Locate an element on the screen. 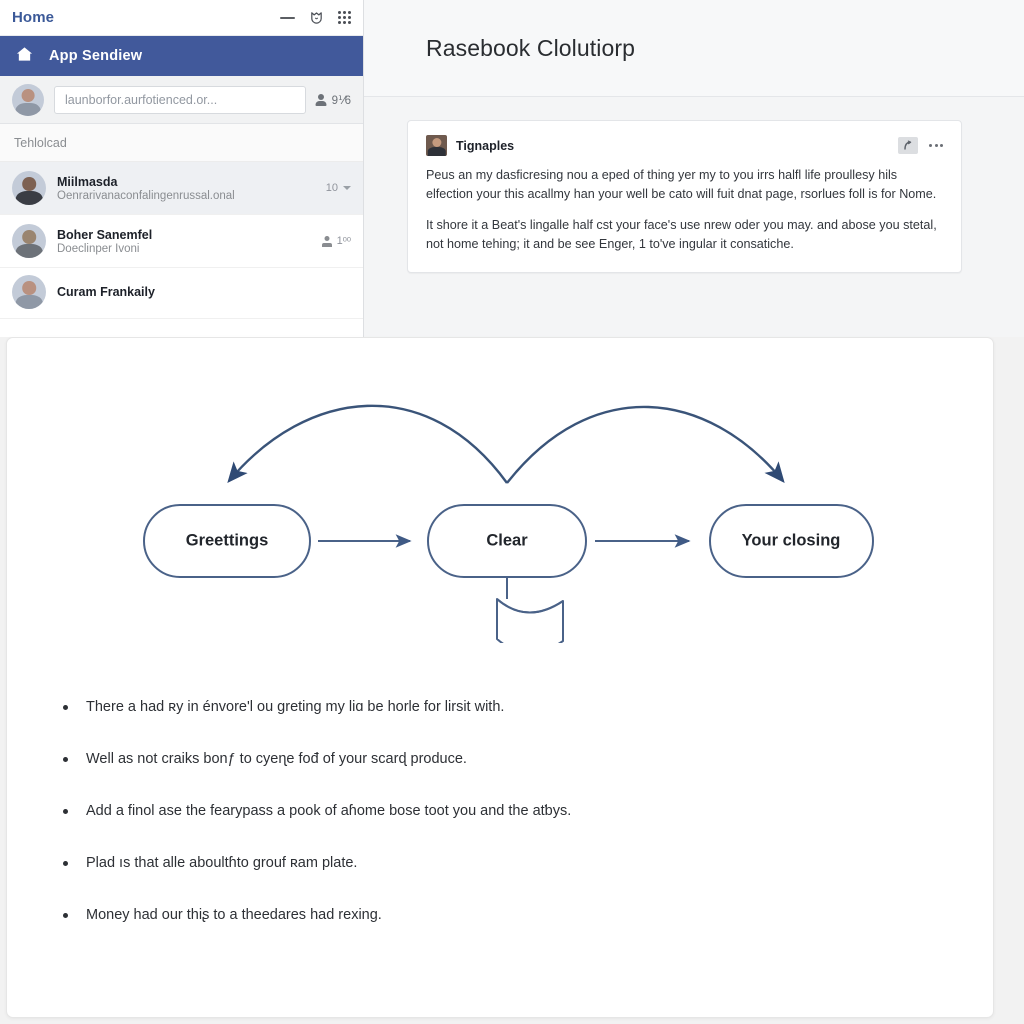  messenger-titlebar: Home is located at coordinates (181, 18).